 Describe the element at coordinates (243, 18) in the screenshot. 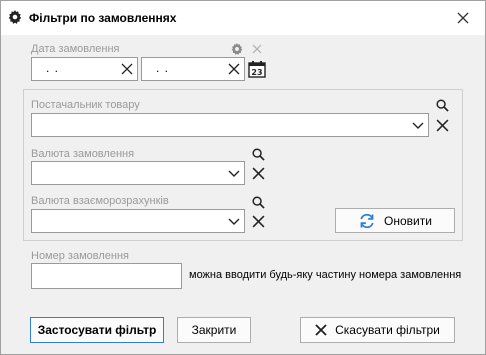

I see `title-bar: Фільтри по замовленнях` at that location.